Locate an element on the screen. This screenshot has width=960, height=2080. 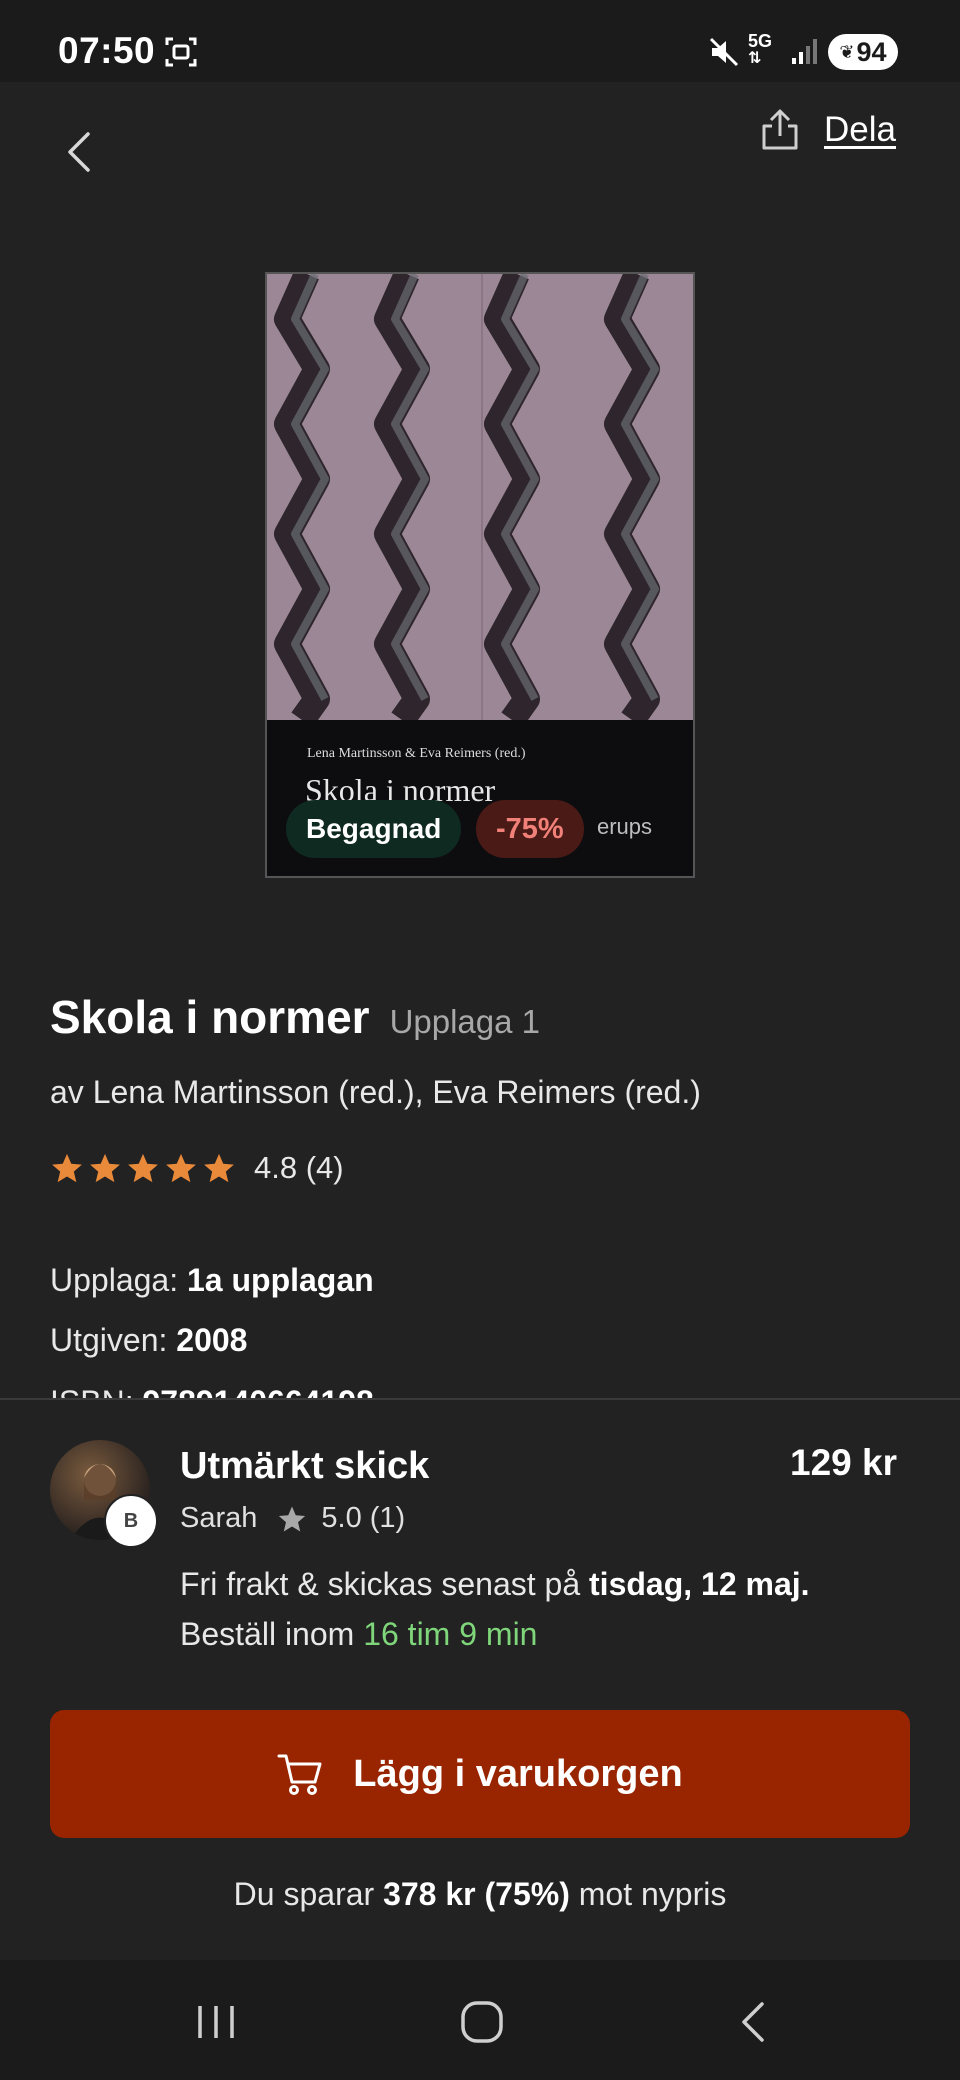
back-icon is located at coordinates (80, 152).